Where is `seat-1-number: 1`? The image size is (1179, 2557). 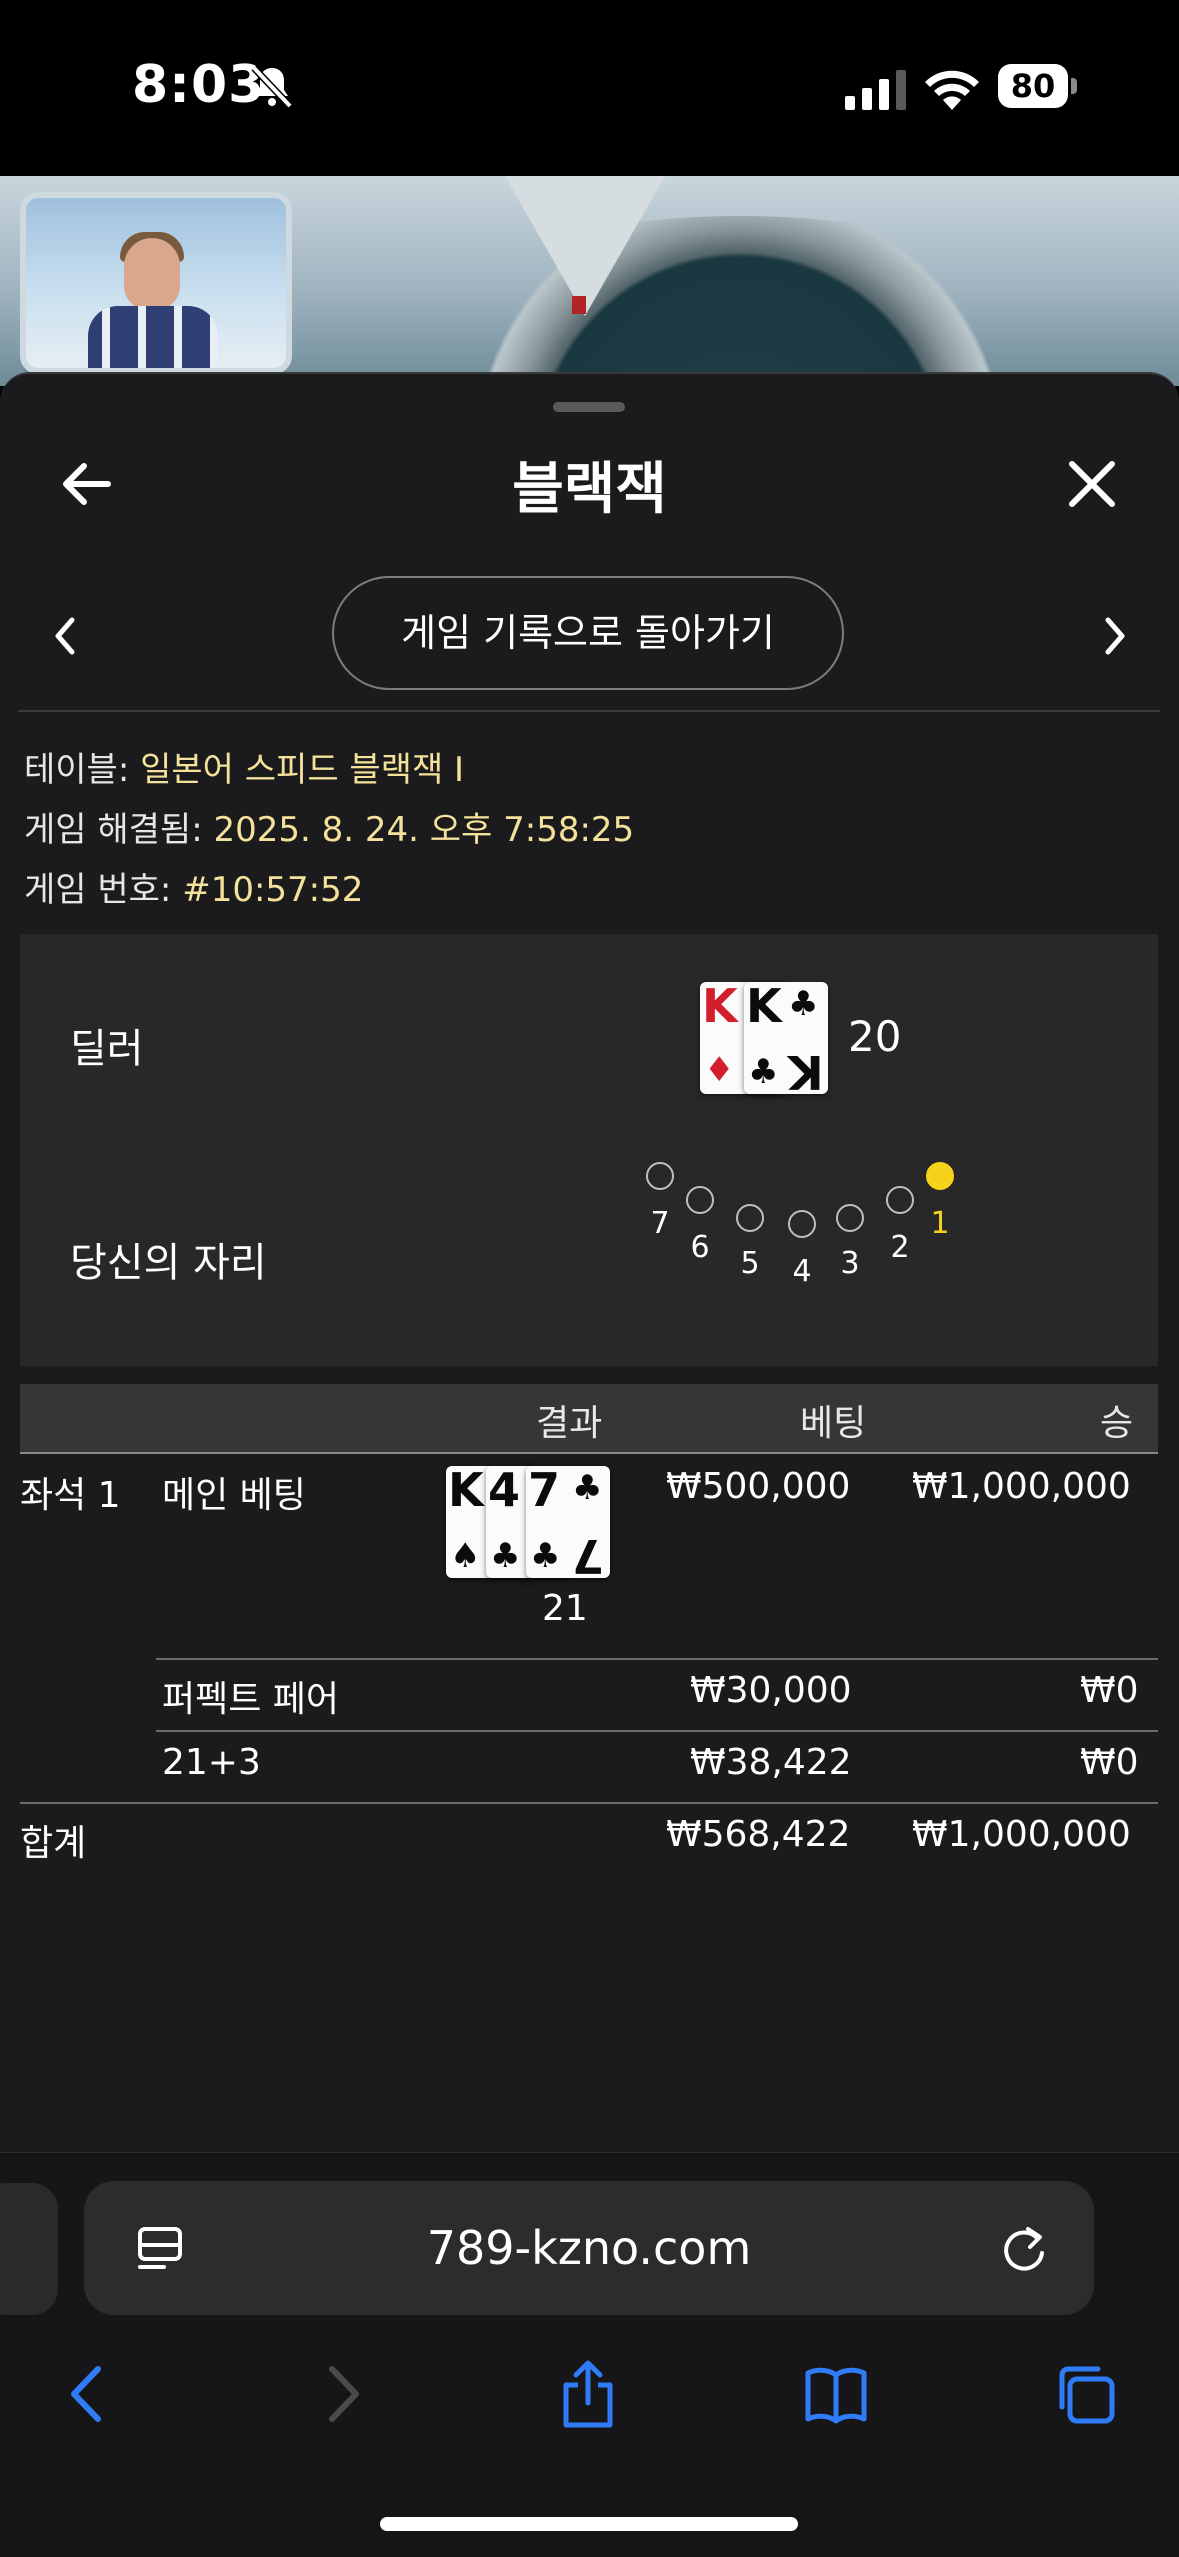 seat-1-number: 1 is located at coordinates (940, 1223).